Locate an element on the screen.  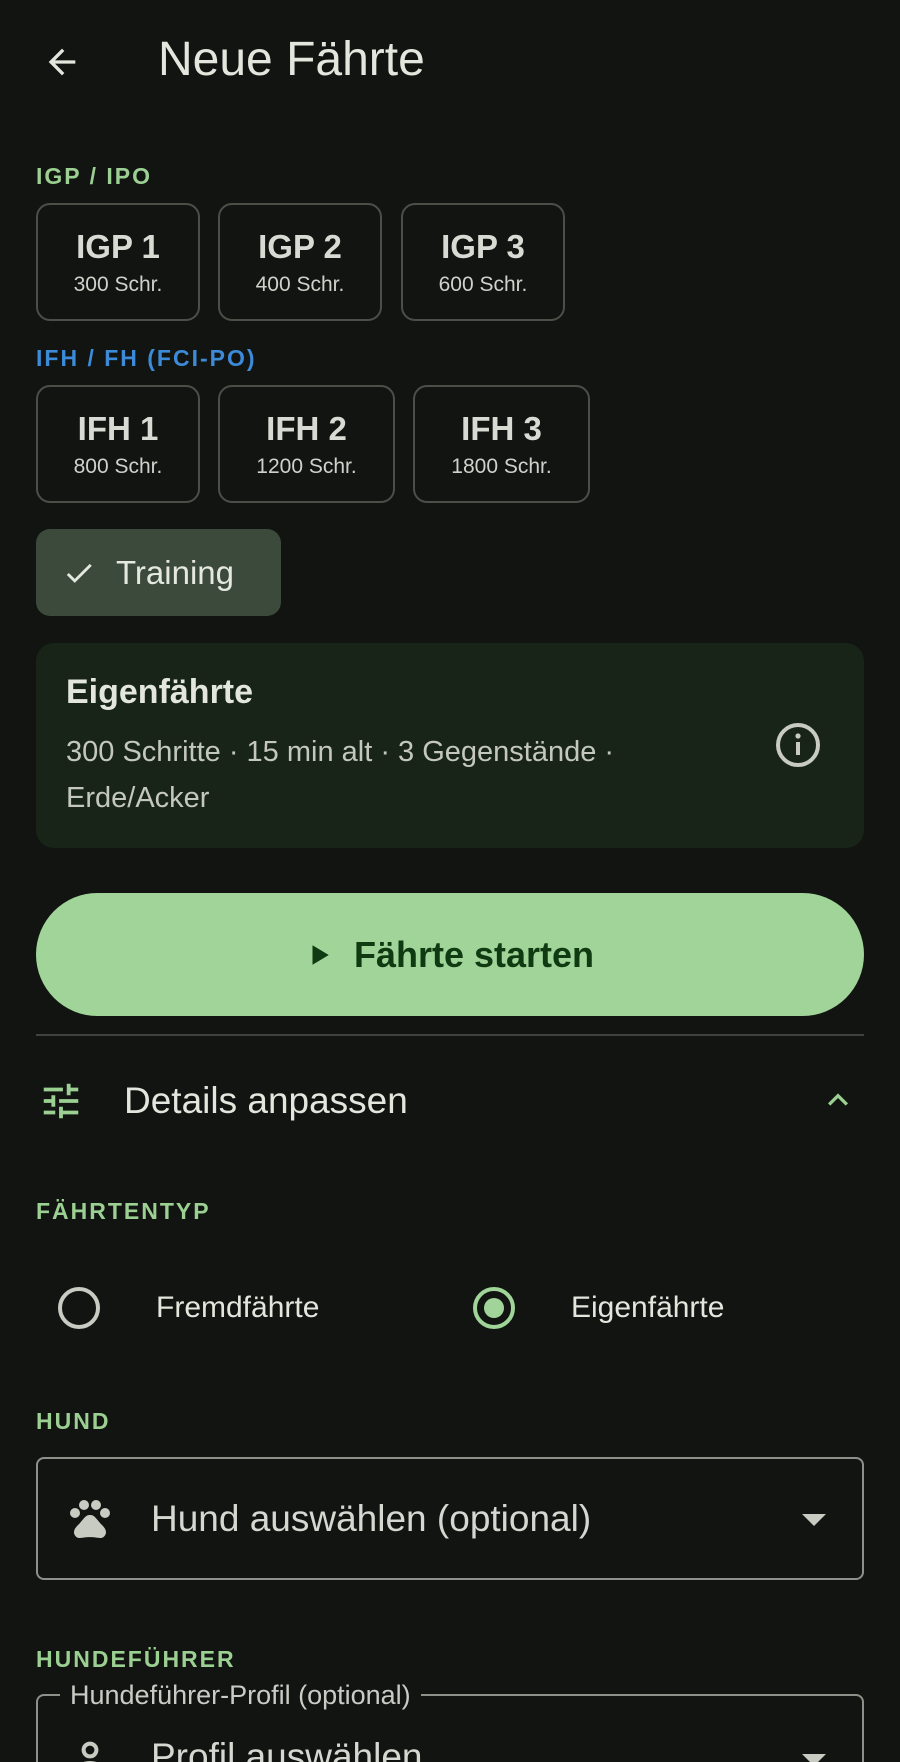
chip-title: IGP 1 is located at coordinates (118, 246).